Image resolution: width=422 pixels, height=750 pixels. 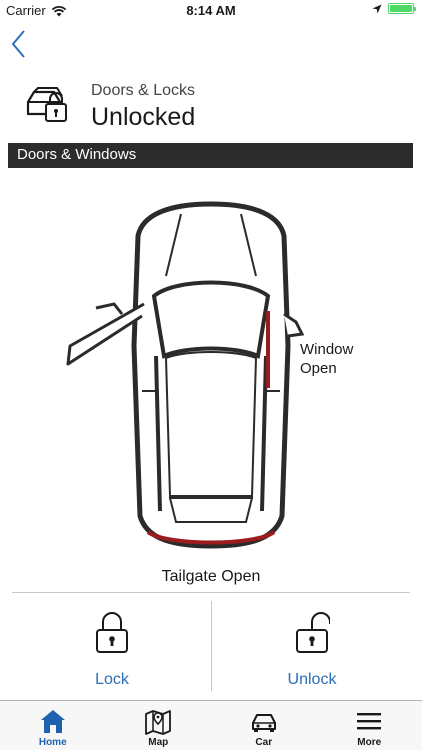 I want to click on tailgate-open-label: Tailgate Open, so click(x=211, y=576).